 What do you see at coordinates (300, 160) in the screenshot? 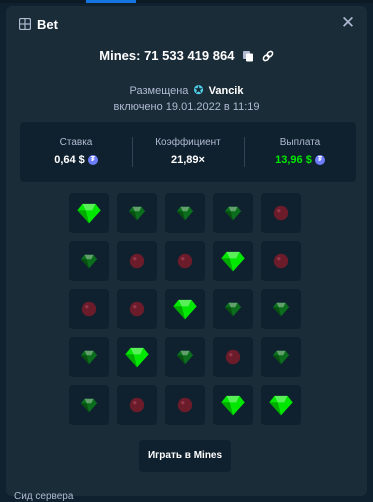
I see `payout-value: 13,96 $ ₮` at bounding box center [300, 160].